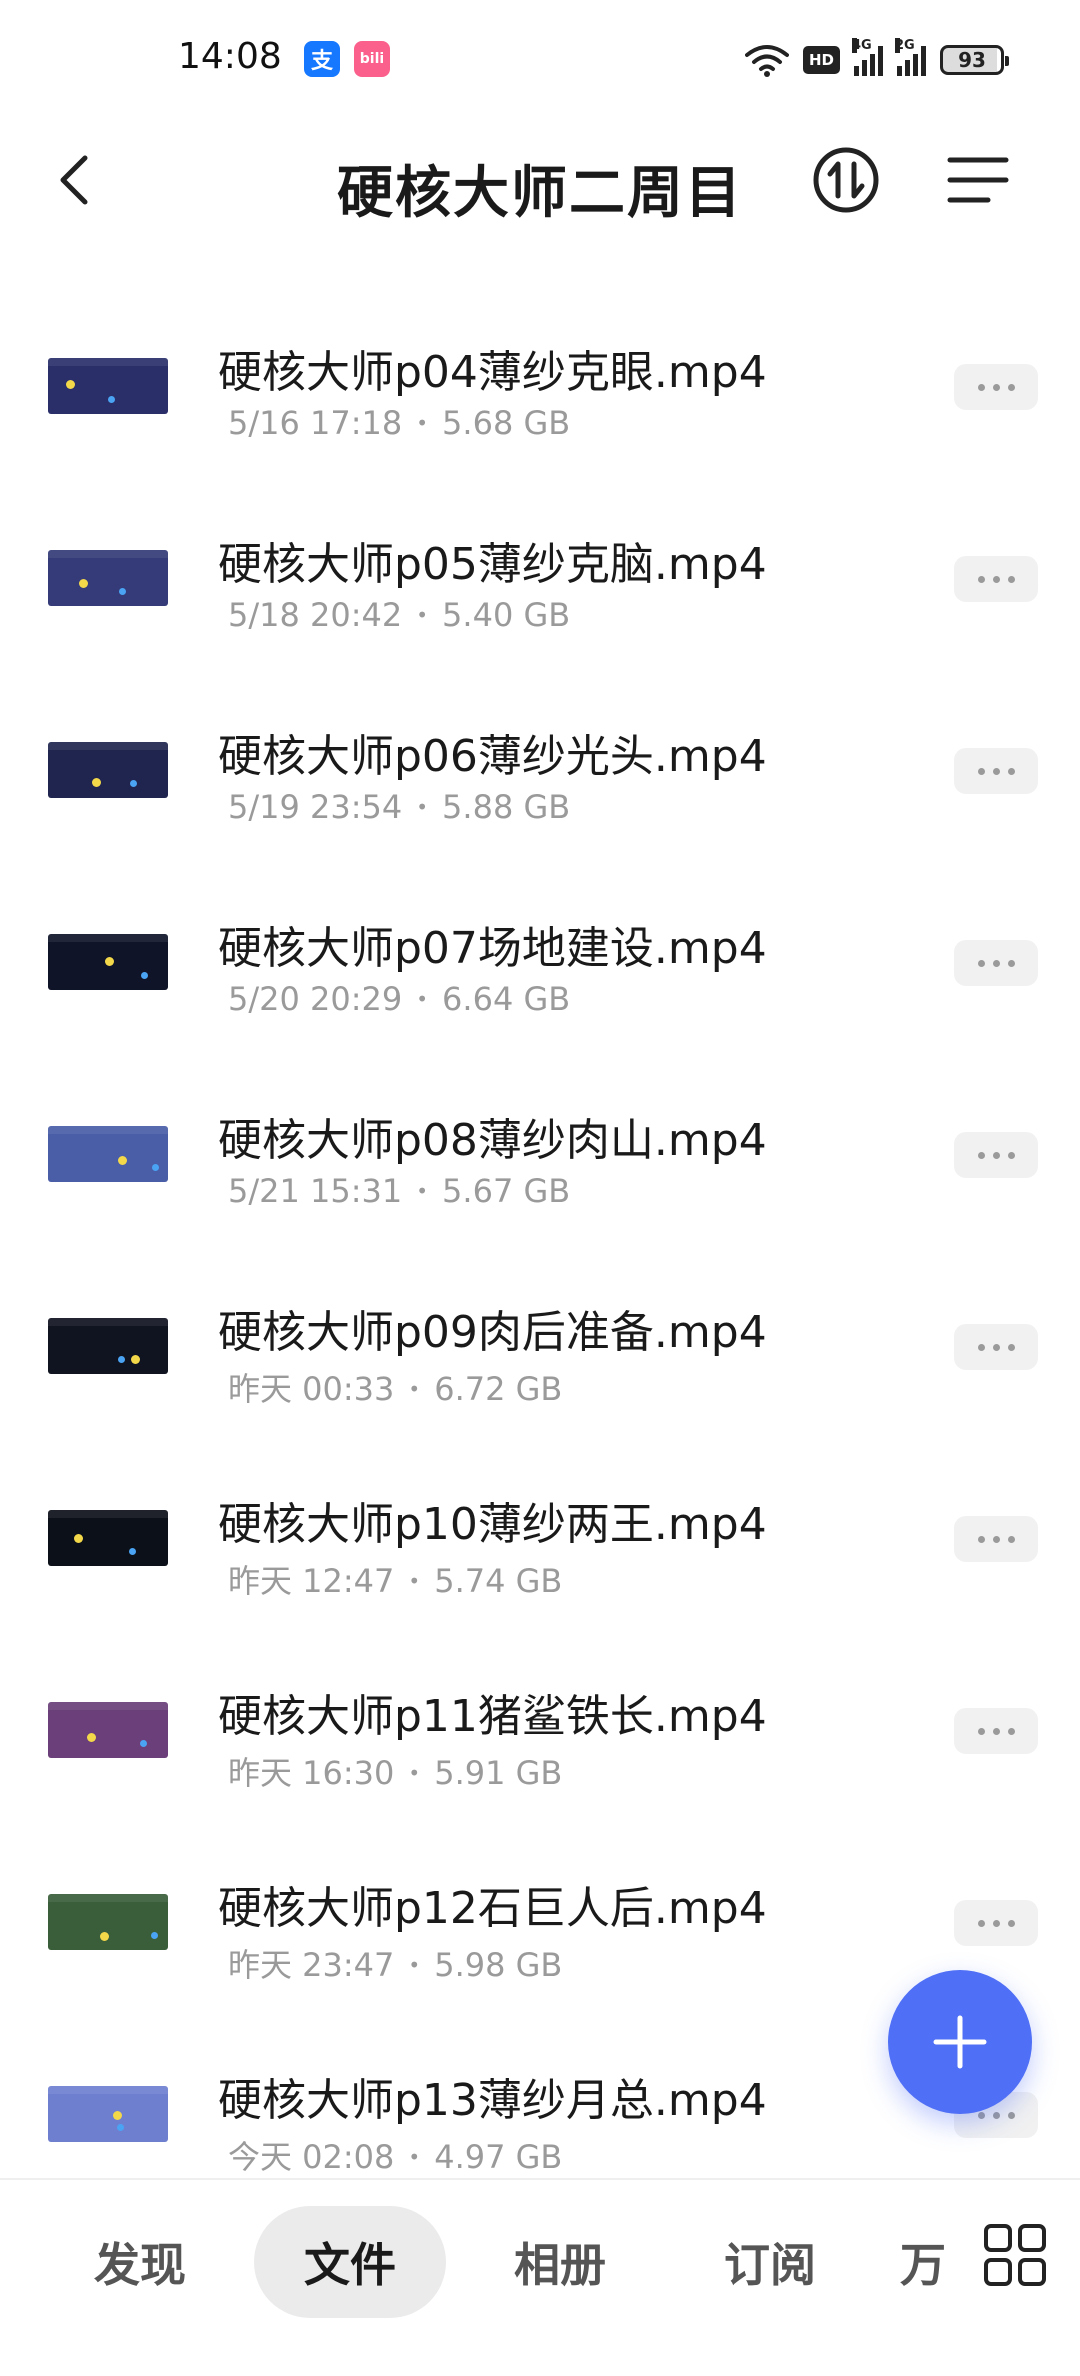  What do you see at coordinates (960, 2042) in the screenshot?
I see `add-button` at bounding box center [960, 2042].